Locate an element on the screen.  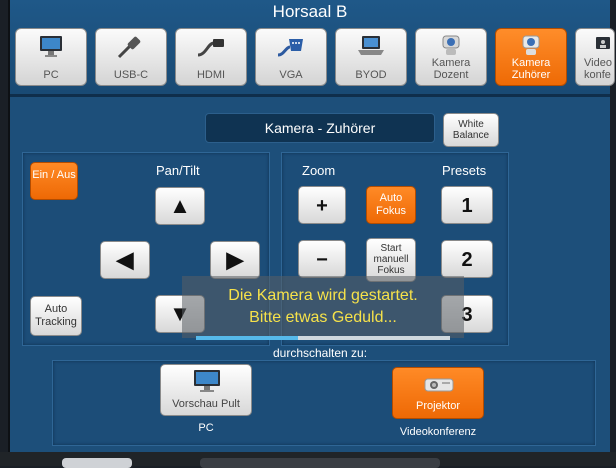
source-label: USB-C is located at coordinates (131, 75).